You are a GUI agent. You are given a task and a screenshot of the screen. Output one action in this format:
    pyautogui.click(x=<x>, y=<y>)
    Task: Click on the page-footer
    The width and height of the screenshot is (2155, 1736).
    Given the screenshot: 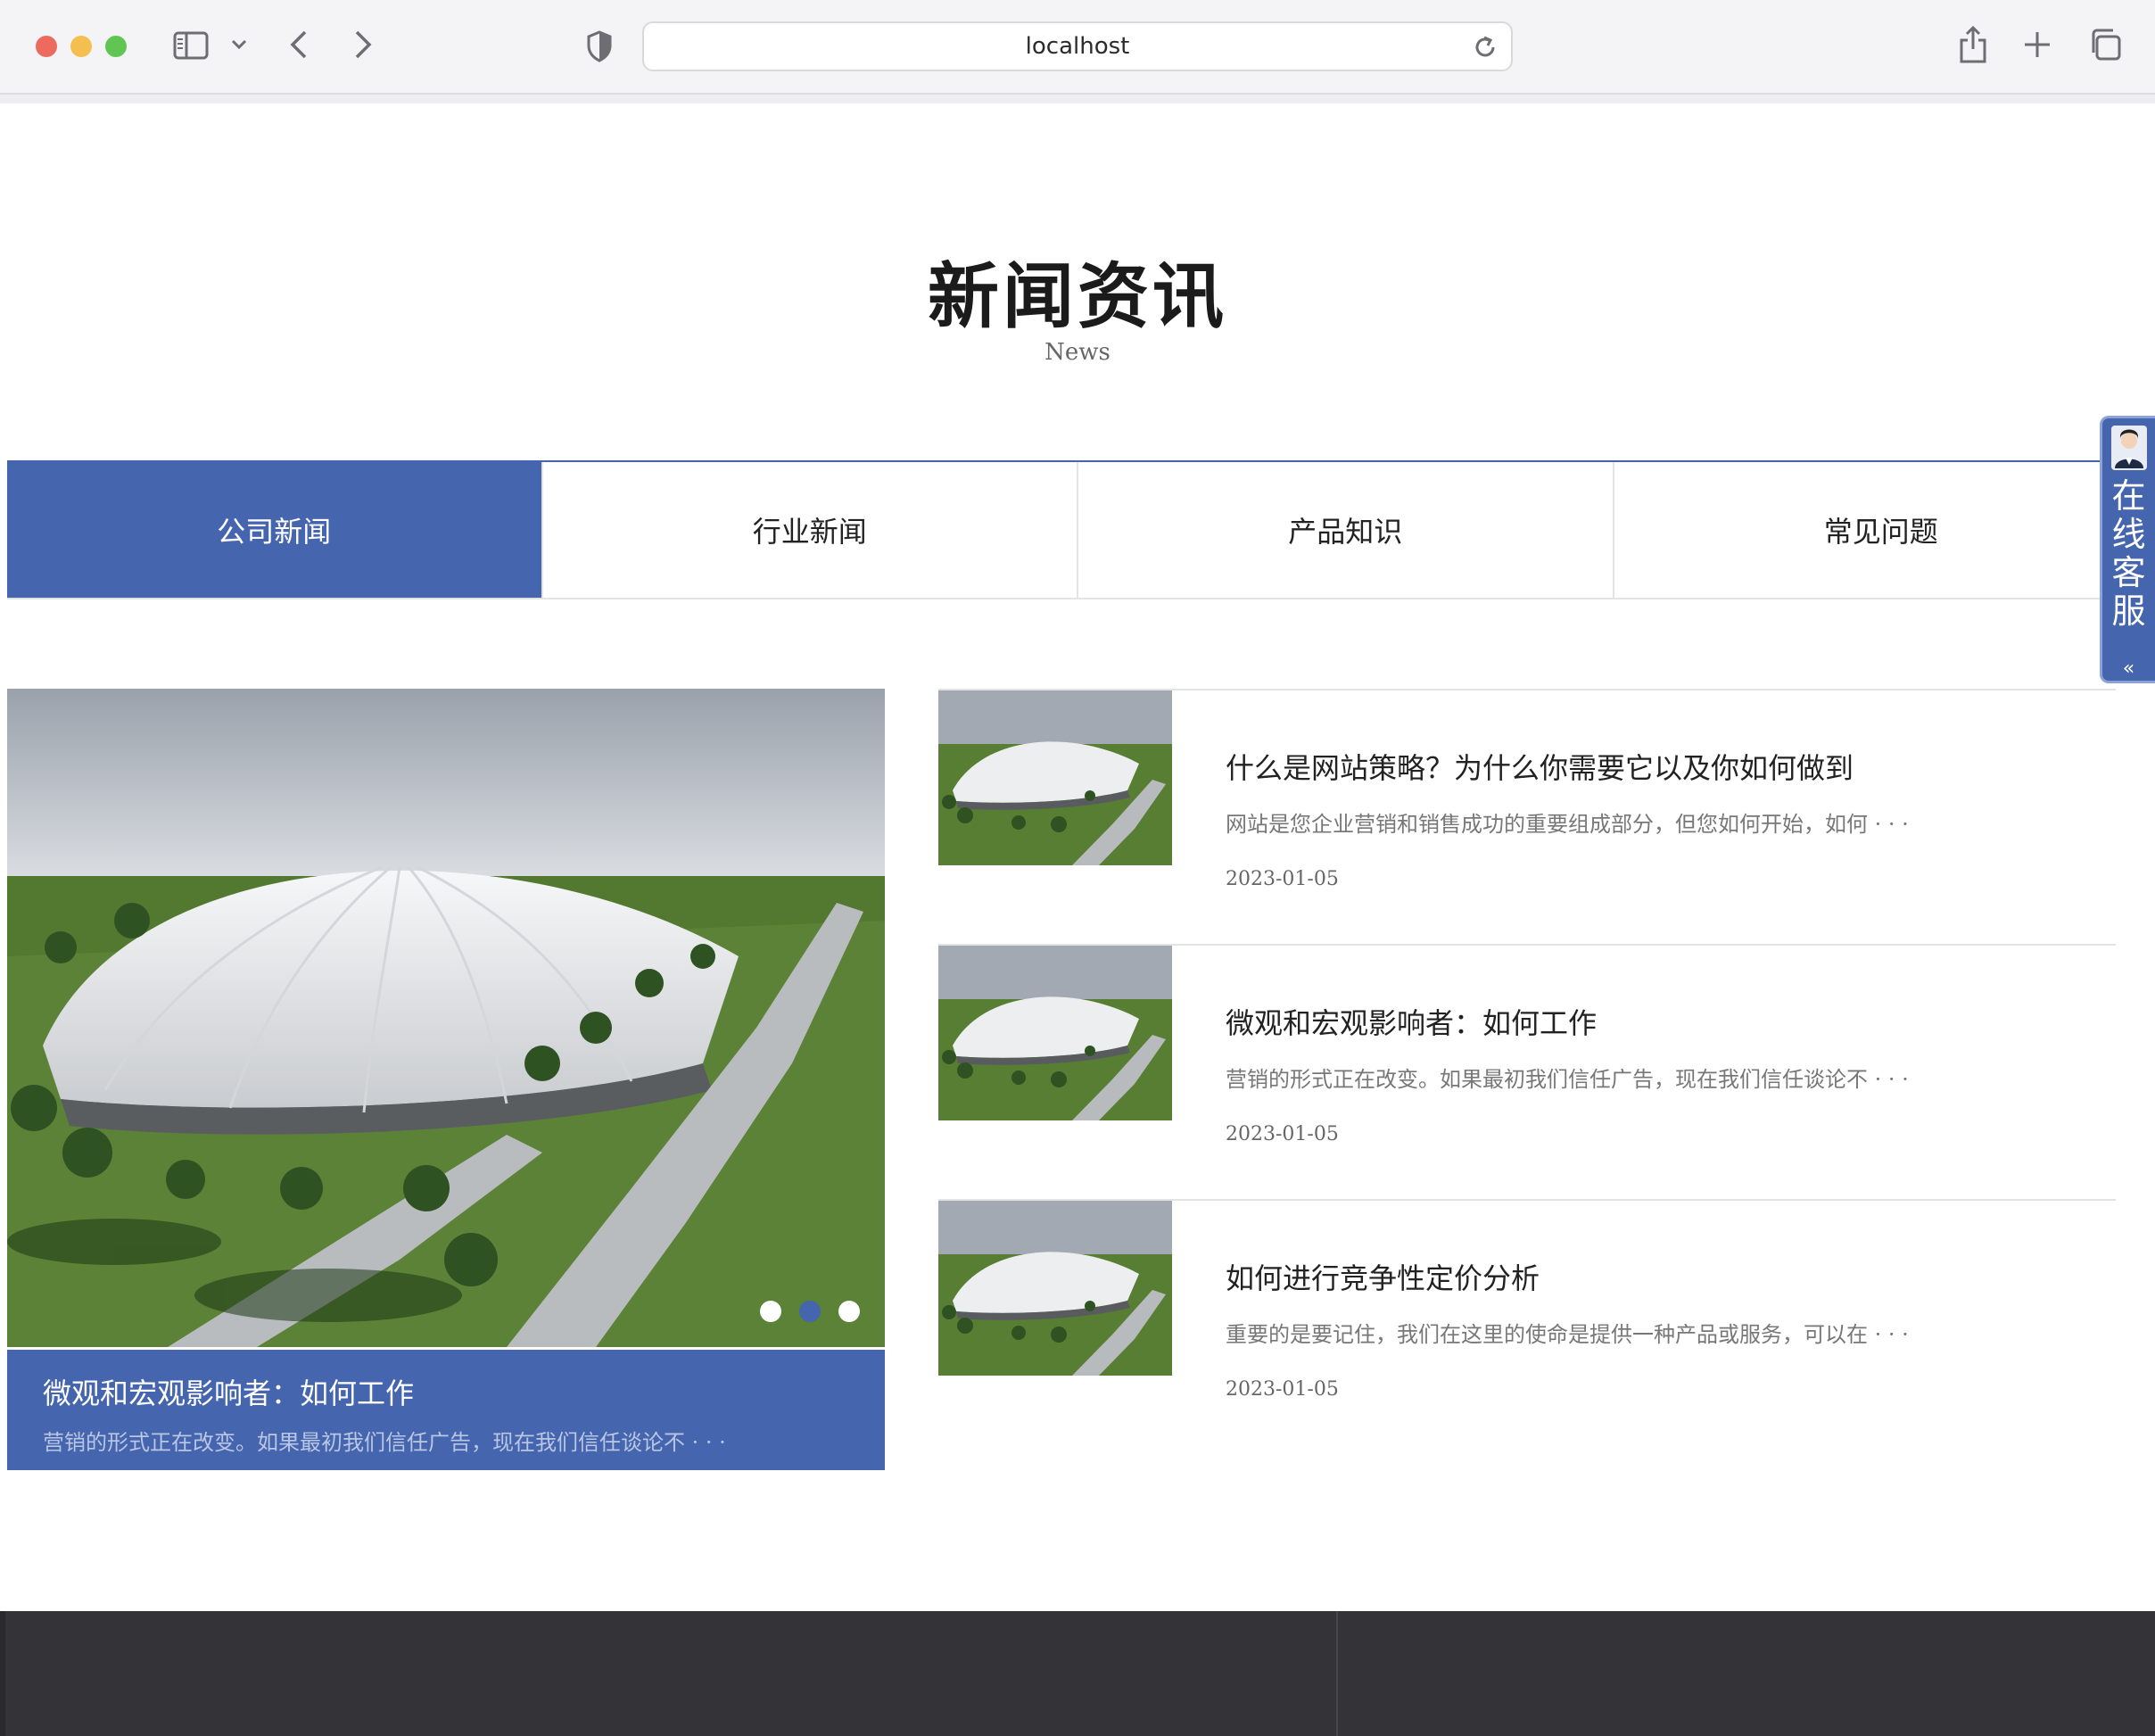 What is the action you would take?
    pyautogui.click(x=1077, y=1673)
    